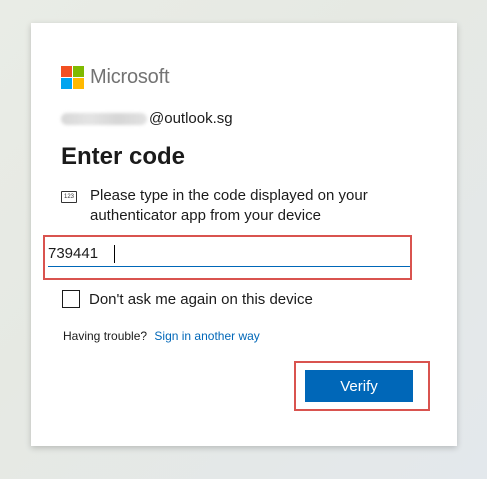 Image resolution: width=487 pixels, height=479 pixels. Describe the element at coordinates (66, 83) in the screenshot. I see `logo-square-blue` at that location.